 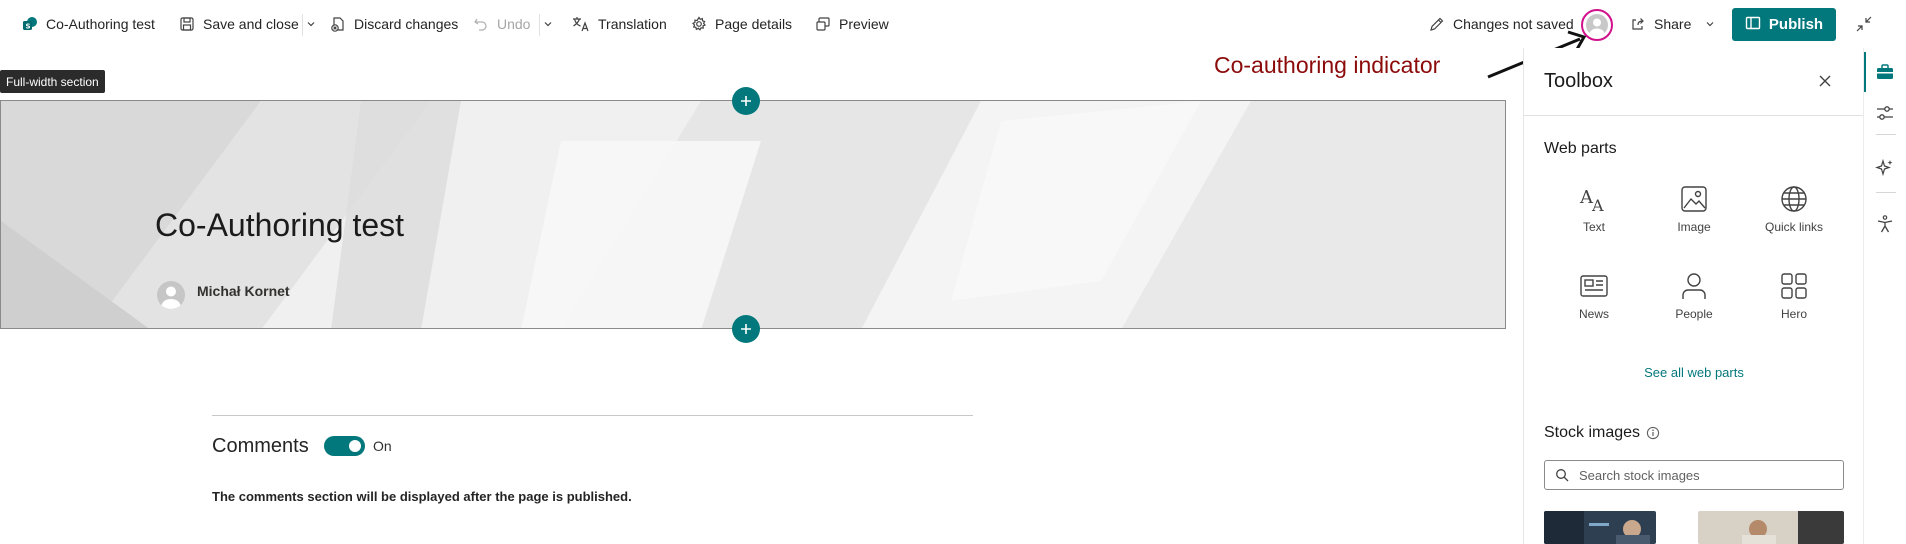 I want to click on properties-sliders-icon, so click(x=1885, y=113).